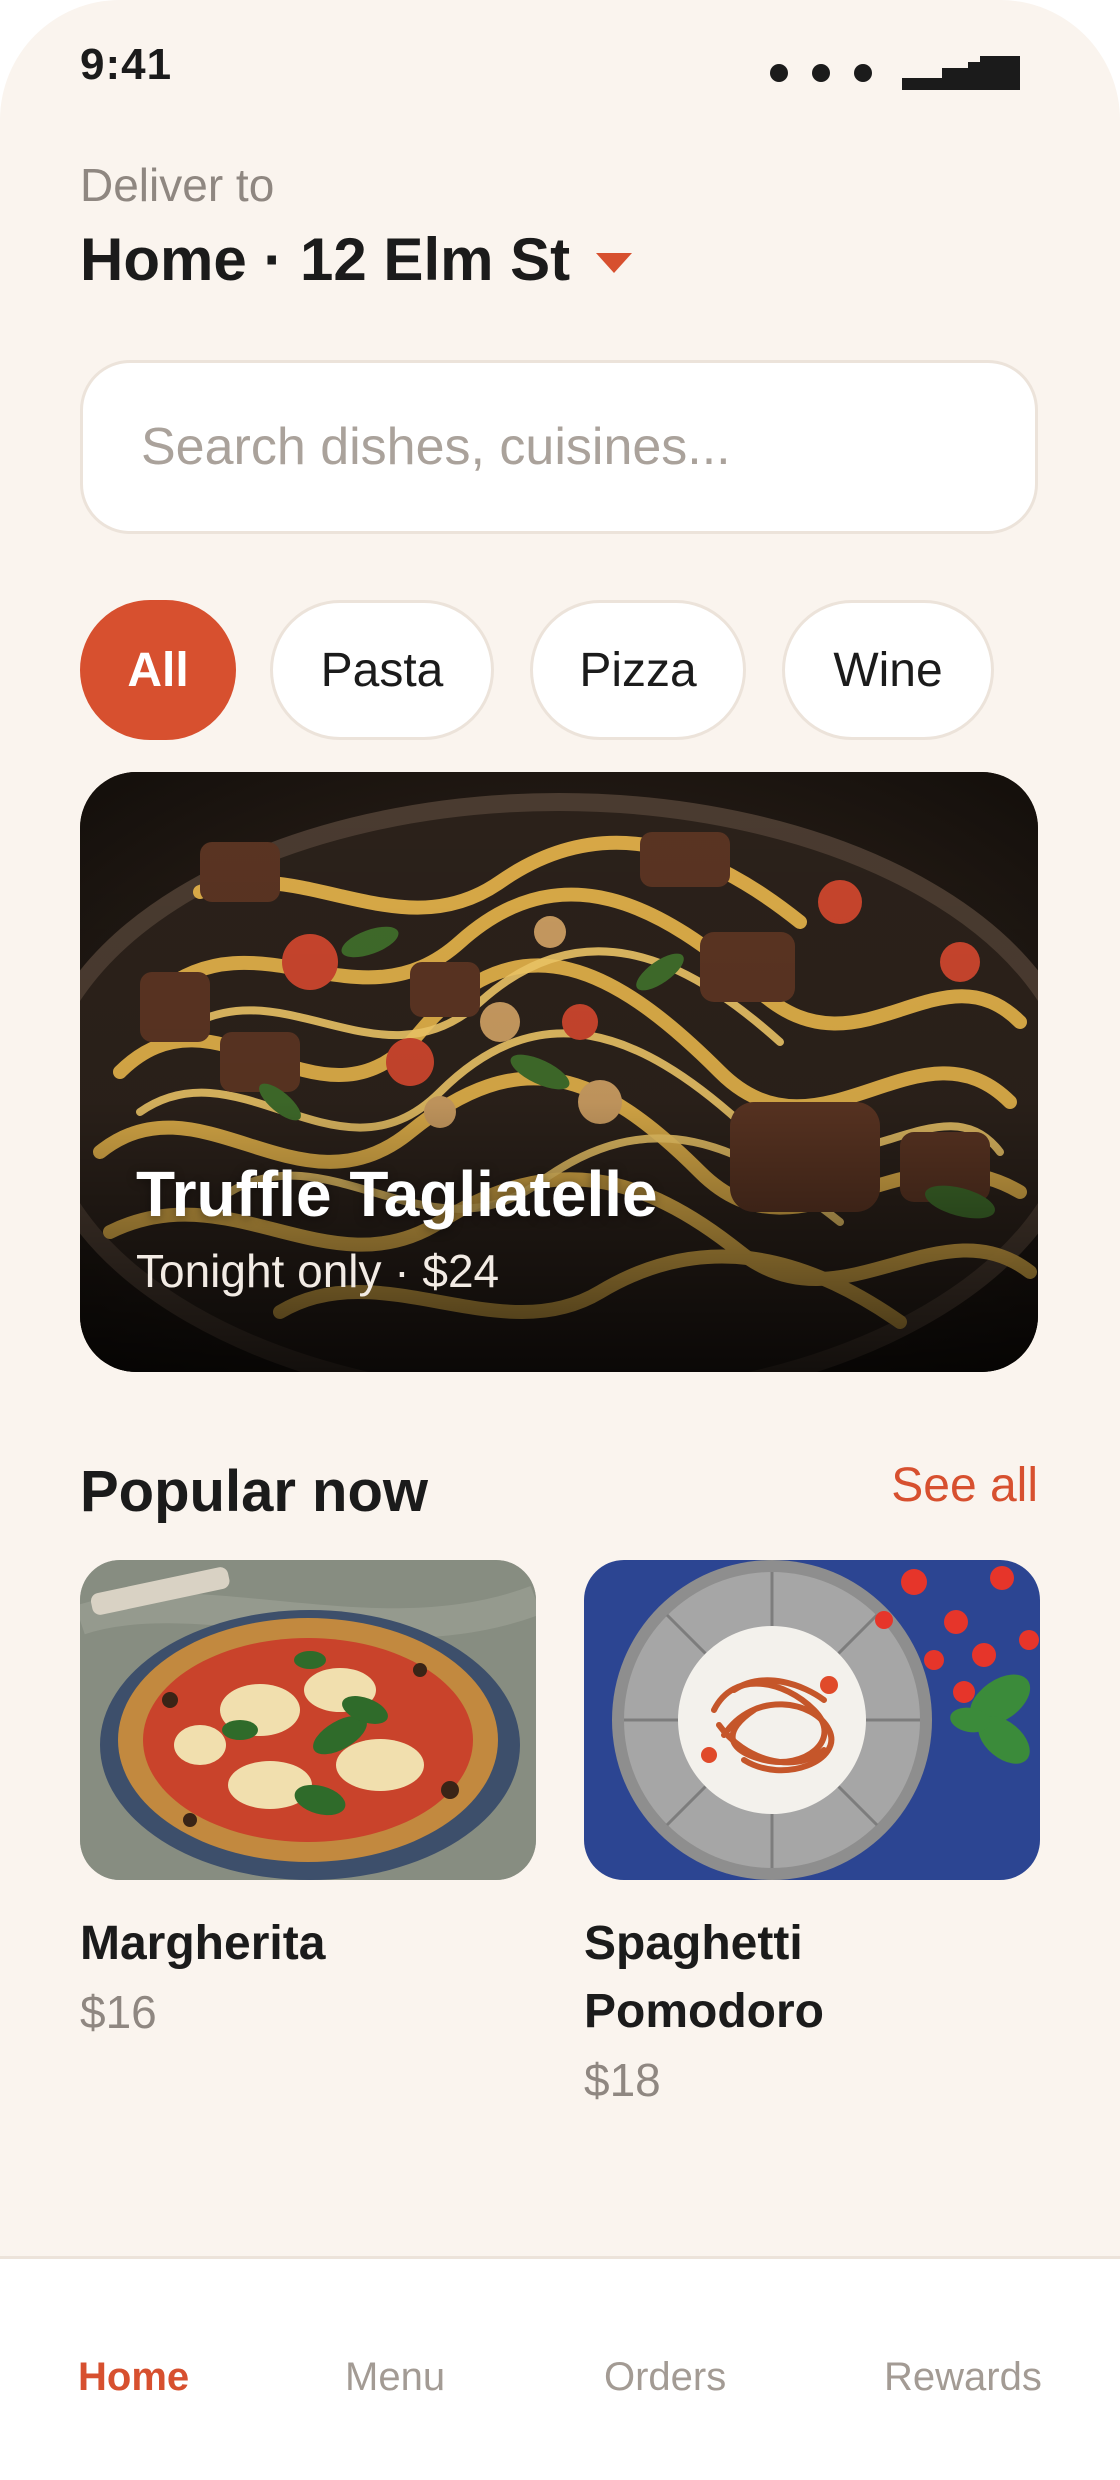 The width and height of the screenshot is (1120, 2480). I want to click on category-chip-wine: Wine, so click(888, 670).